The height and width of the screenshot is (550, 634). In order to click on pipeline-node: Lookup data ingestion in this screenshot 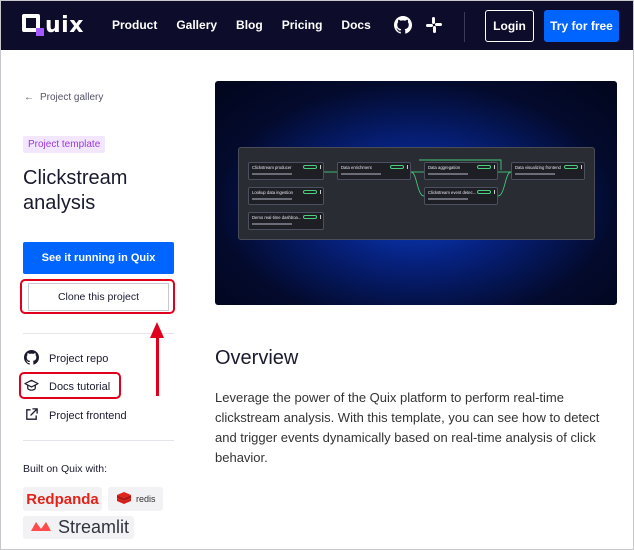, I will do `click(286, 196)`.